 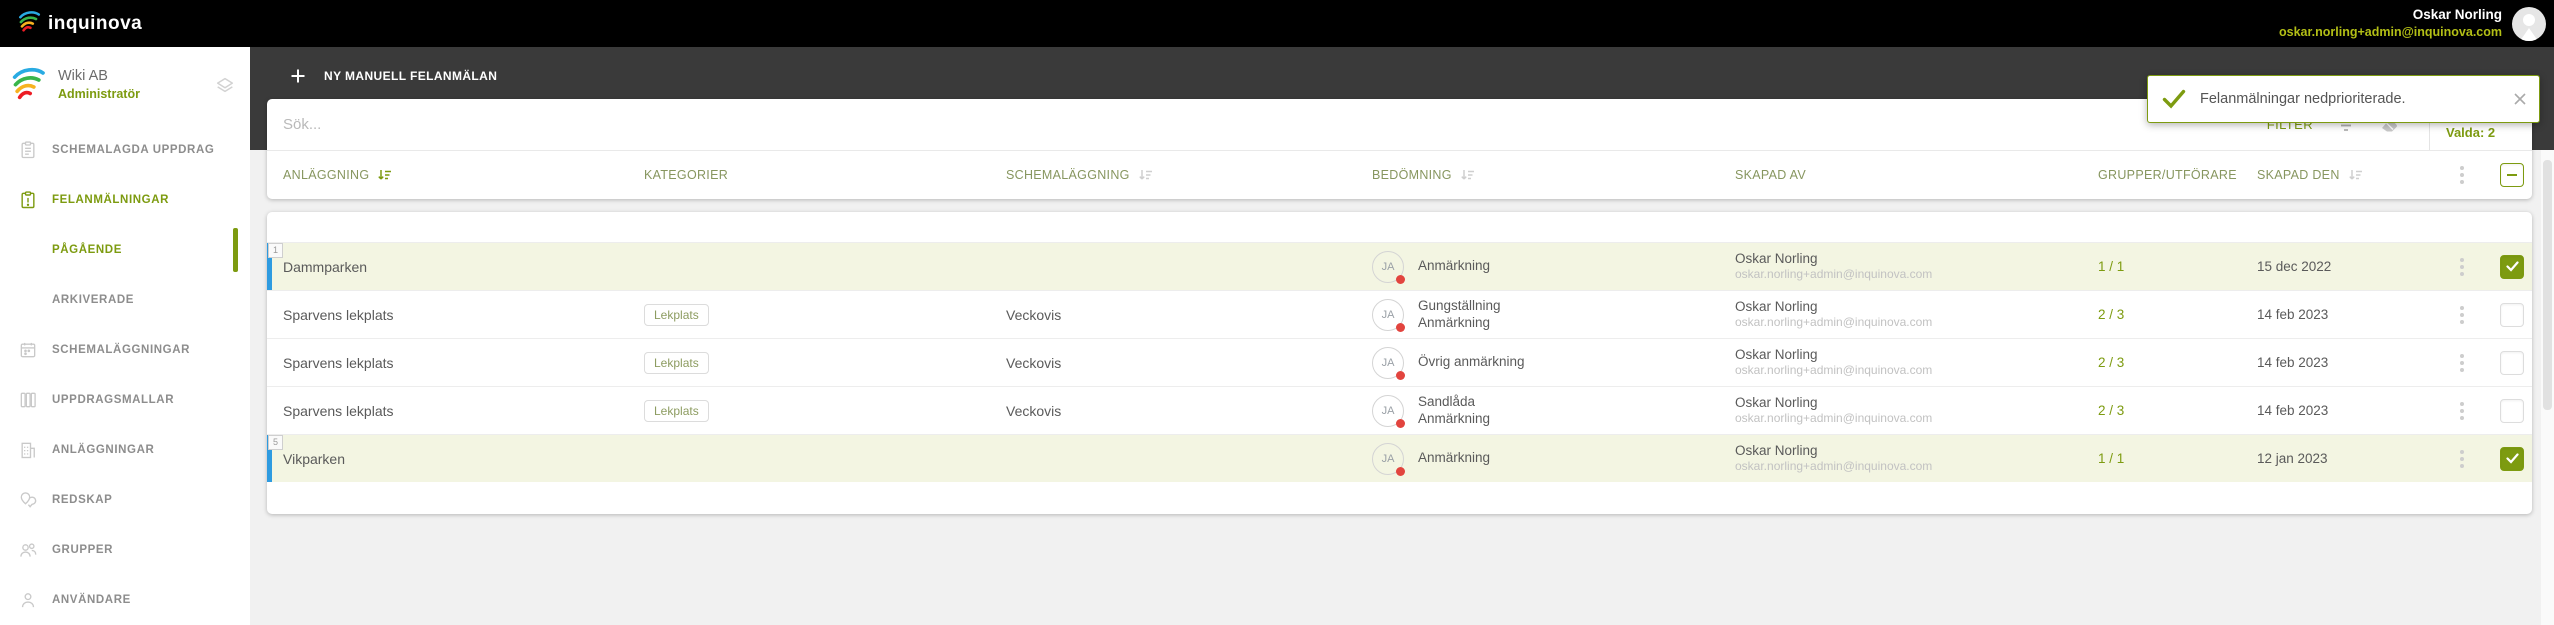 I want to click on sidebar-item-uppdragsmallar: UPPDRAGSMALLAR, so click(x=125, y=400).